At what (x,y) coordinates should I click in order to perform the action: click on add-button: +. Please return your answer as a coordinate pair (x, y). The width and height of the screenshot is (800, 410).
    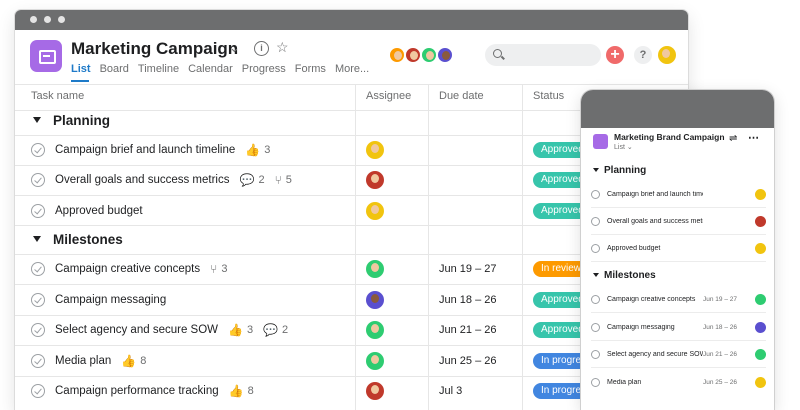
    Looking at the image, I should click on (615, 55).